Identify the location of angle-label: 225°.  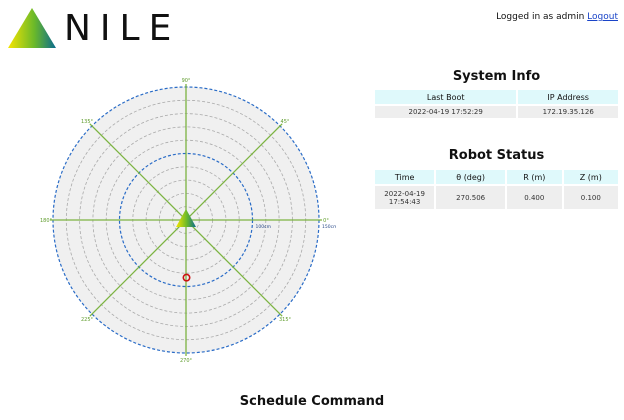
(87, 320).